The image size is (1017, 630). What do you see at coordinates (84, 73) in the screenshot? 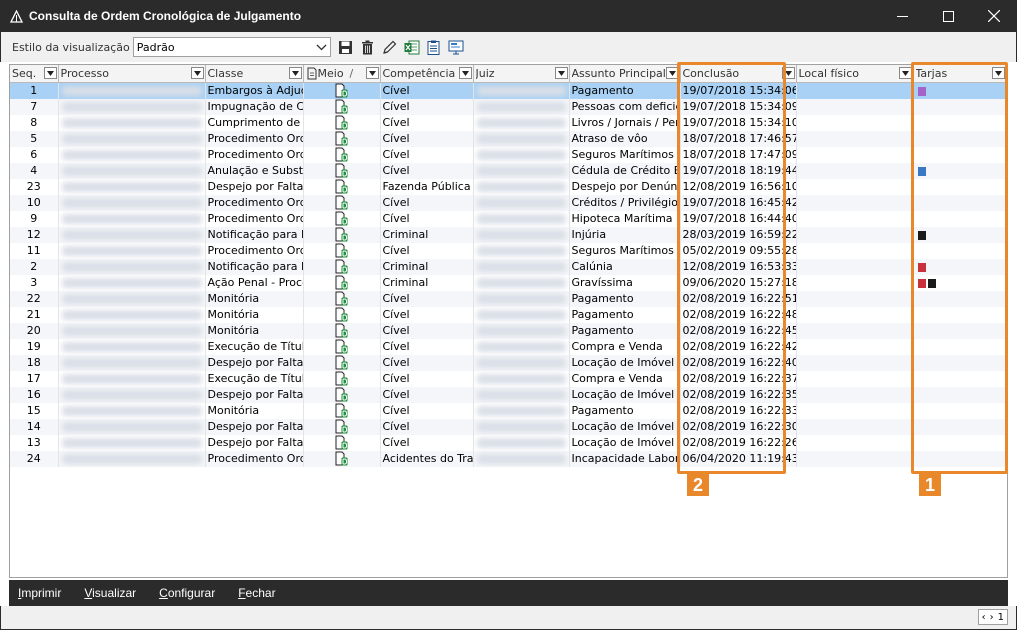
I see `column-header-label: Processo` at bounding box center [84, 73].